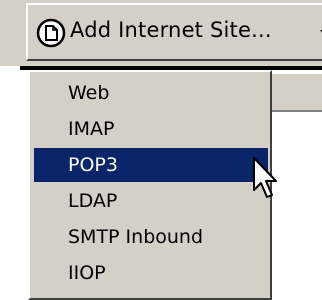 The width and height of the screenshot is (322, 300). What do you see at coordinates (151, 165) in the screenshot?
I see `menu-item-pop3: POP3` at bounding box center [151, 165].